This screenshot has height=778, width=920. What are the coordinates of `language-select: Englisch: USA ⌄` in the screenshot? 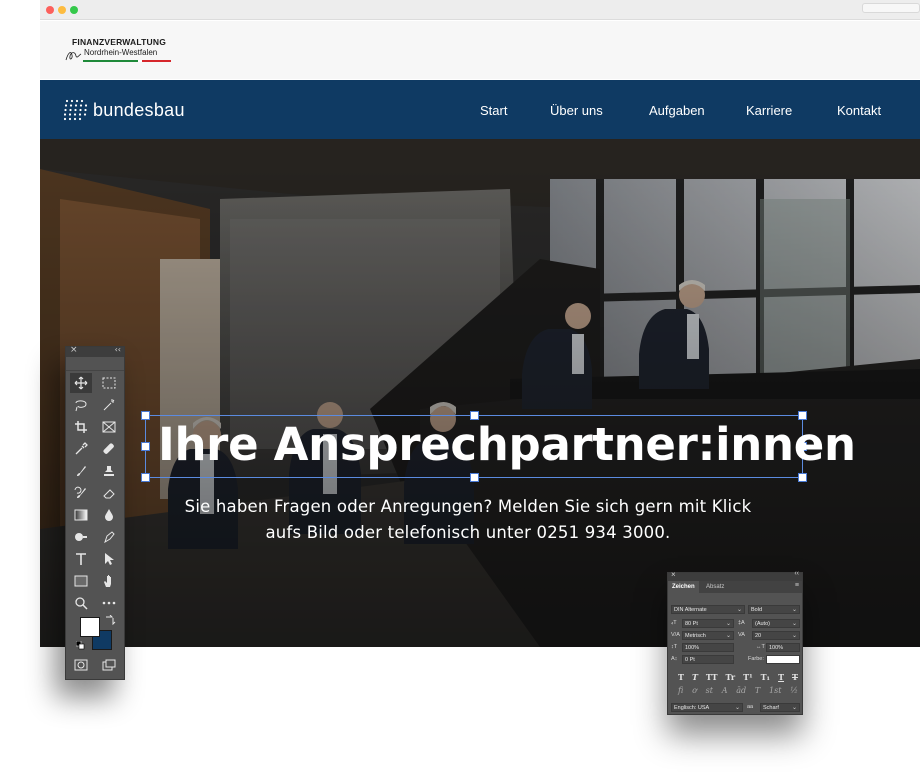 It's located at (707, 707).